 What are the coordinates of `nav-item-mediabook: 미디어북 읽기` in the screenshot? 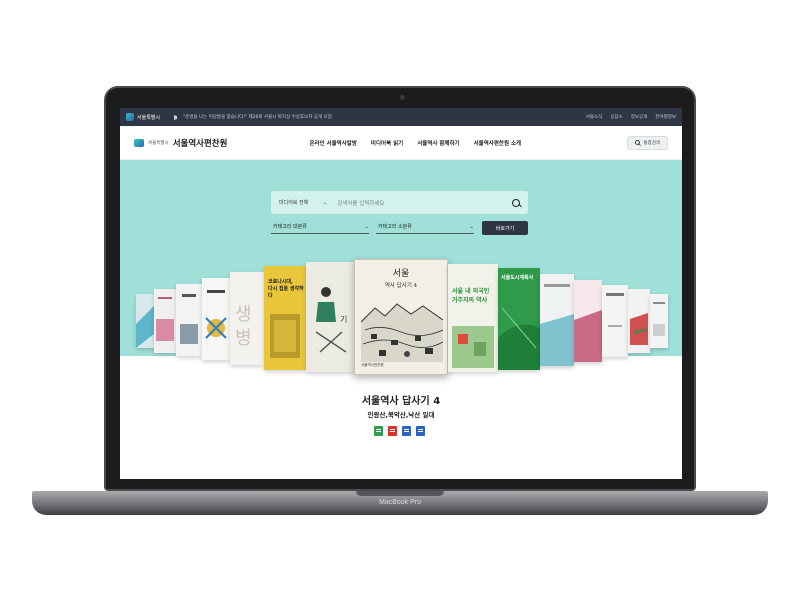 It's located at (387, 143).